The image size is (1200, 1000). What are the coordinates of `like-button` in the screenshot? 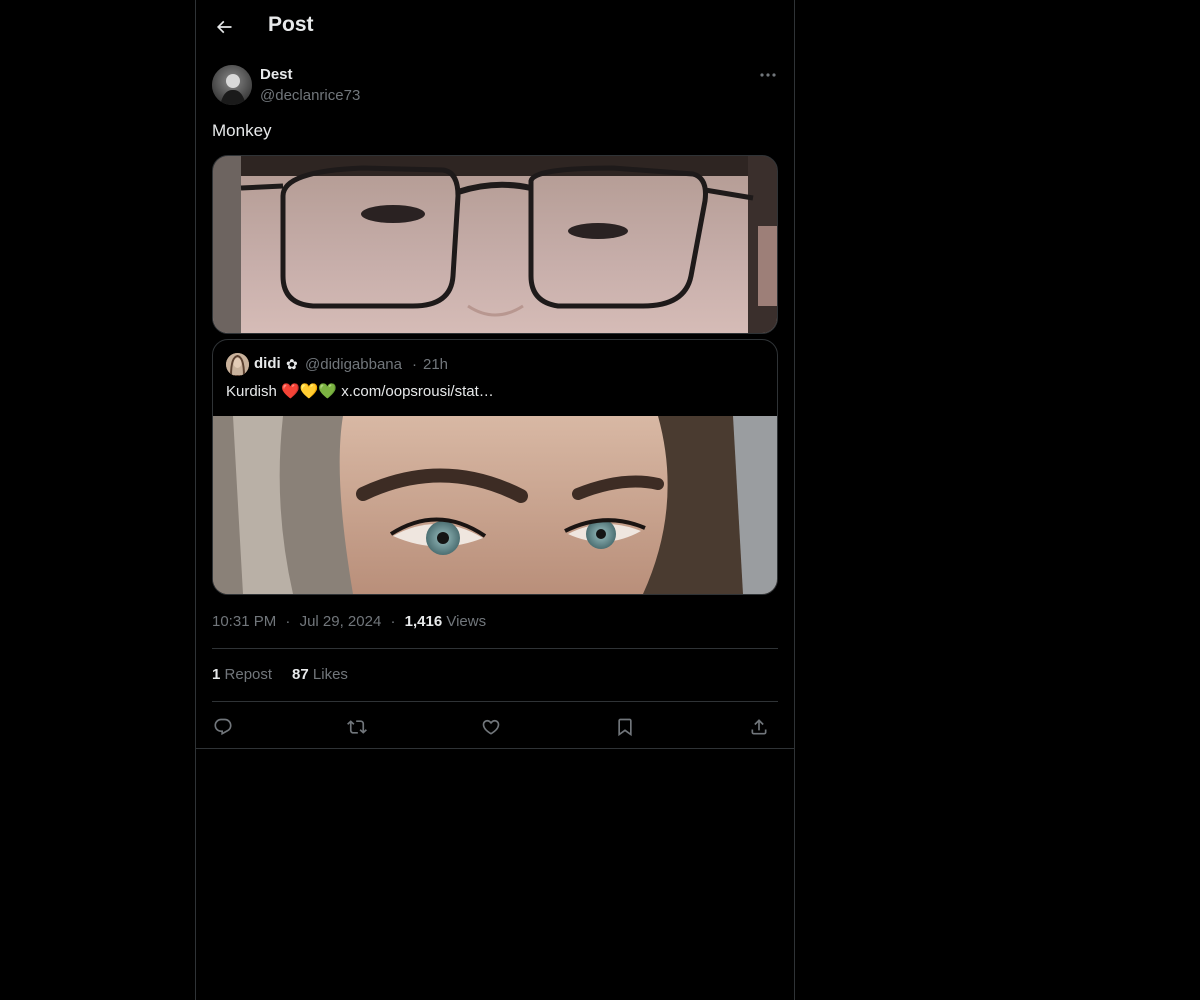 It's located at (491, 727).